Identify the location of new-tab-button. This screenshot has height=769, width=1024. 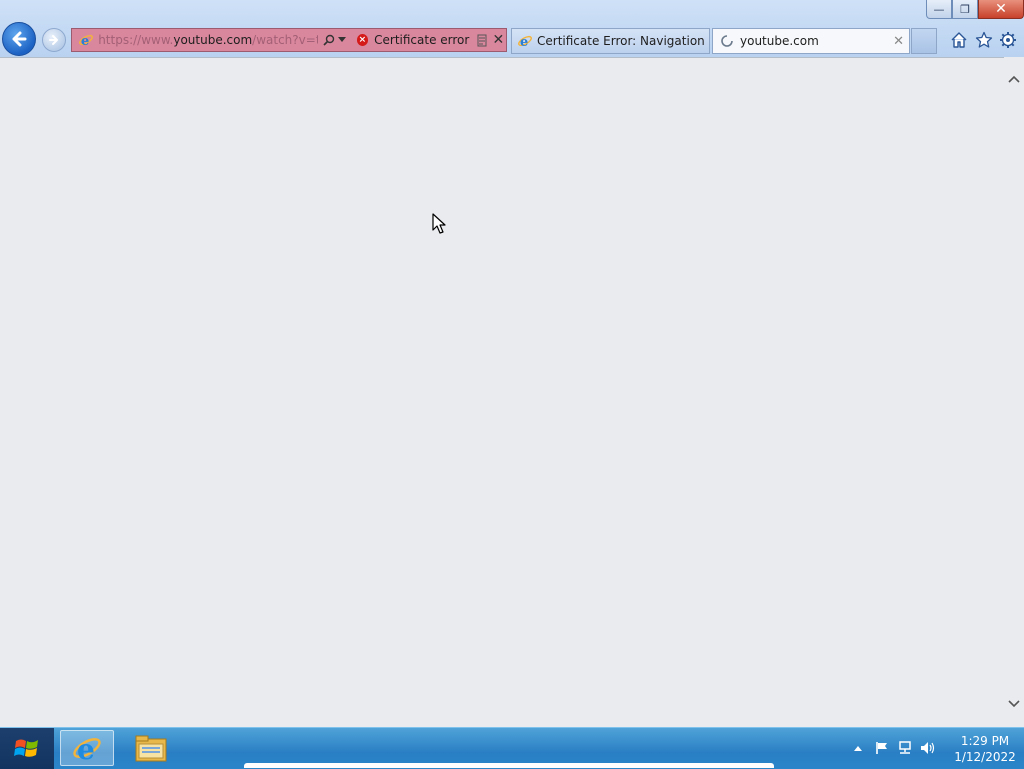
(924, 41).